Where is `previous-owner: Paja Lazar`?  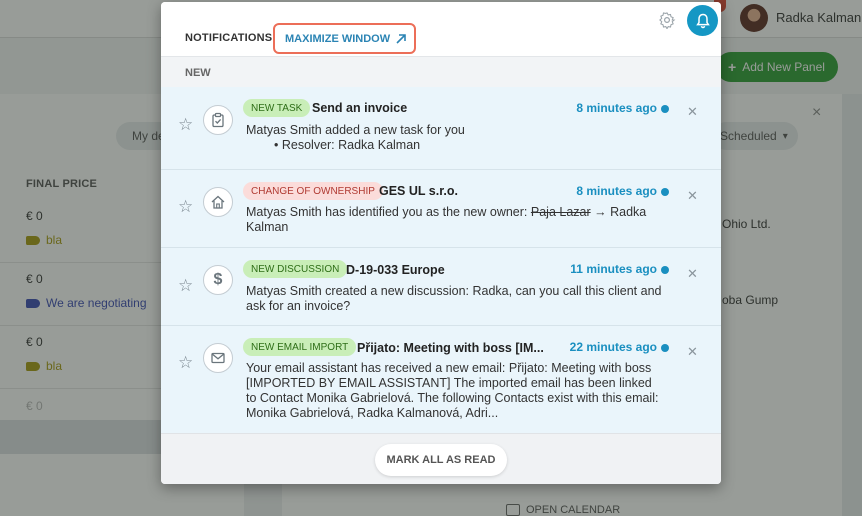
previous-owner: Paja Lazar is located at coordinates (560, 212).